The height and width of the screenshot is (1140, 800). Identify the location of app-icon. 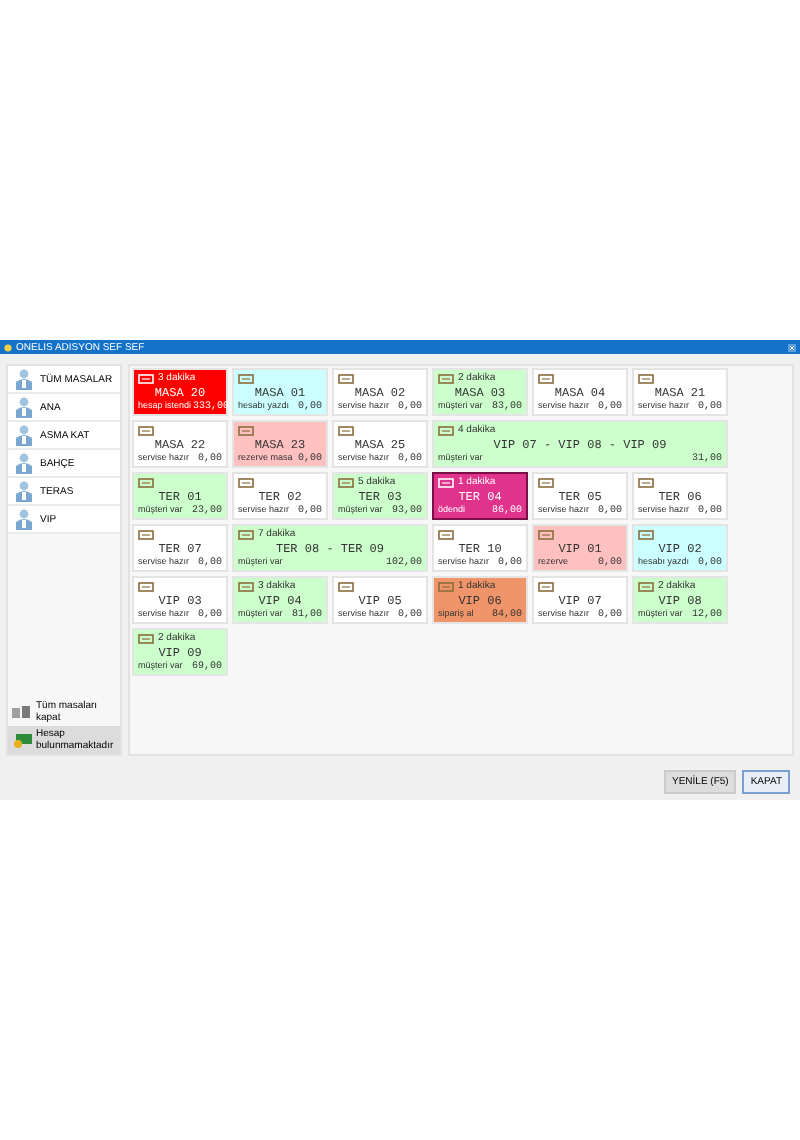
(8, 347).